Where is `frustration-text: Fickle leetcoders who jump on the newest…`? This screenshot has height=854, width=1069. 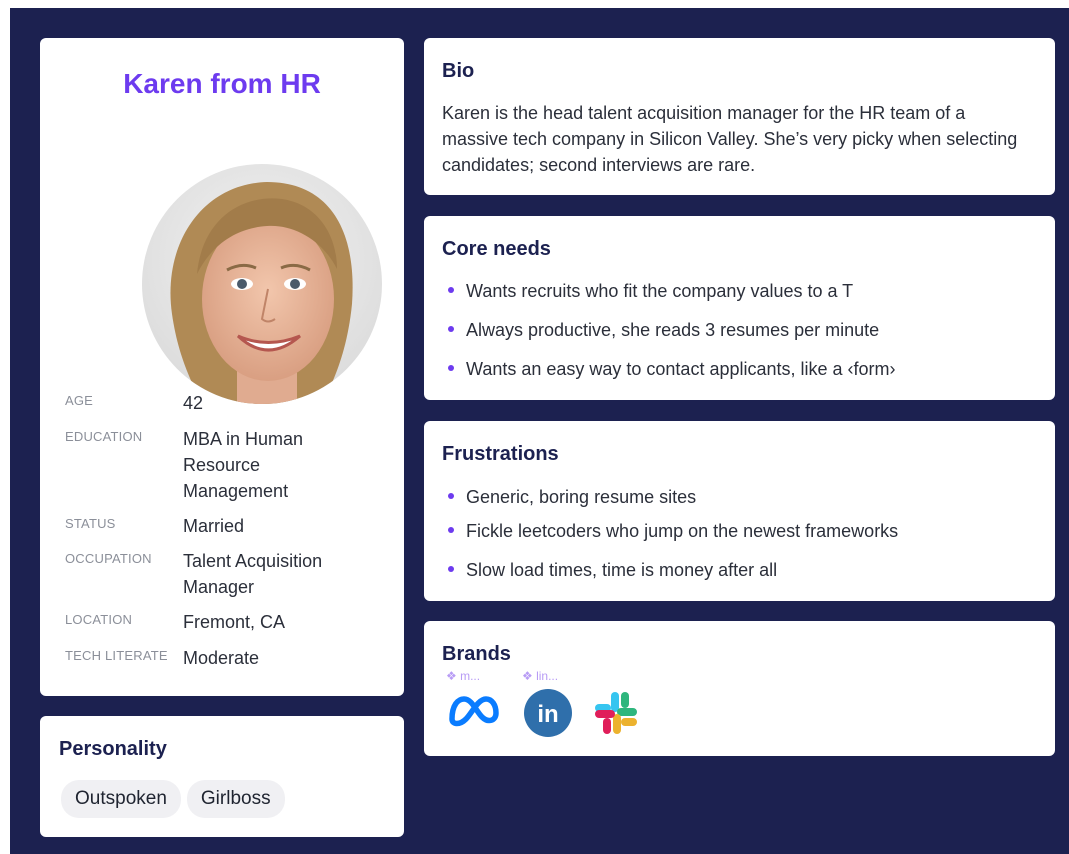 frustration-text: Fickle leetcoders who jump on the newest… is located at coordinates (682, 531).